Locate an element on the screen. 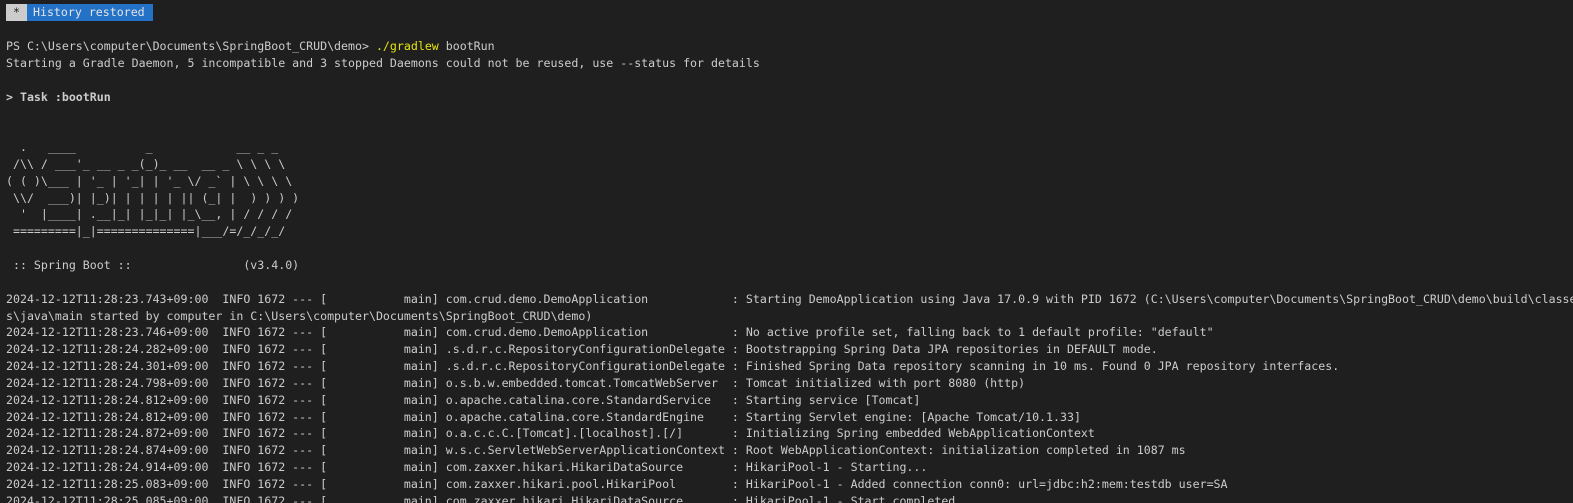 The image size is (1573, 503). history-restored-banner: * History restored is located at coordinates (79, 12).